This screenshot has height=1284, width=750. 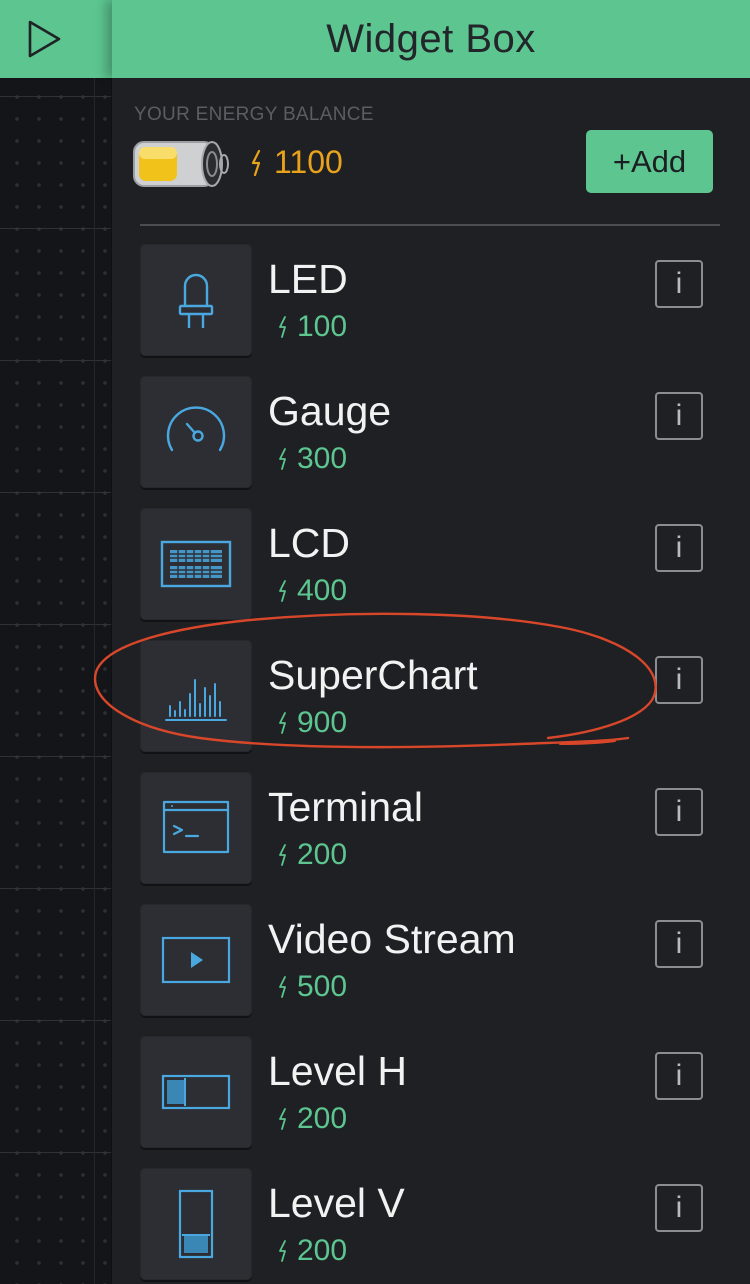 What do you see at coordinates (430, 300) in the screenshot?
I see `widget-item-led: LED 100 i` at bounding box center [430, 300].